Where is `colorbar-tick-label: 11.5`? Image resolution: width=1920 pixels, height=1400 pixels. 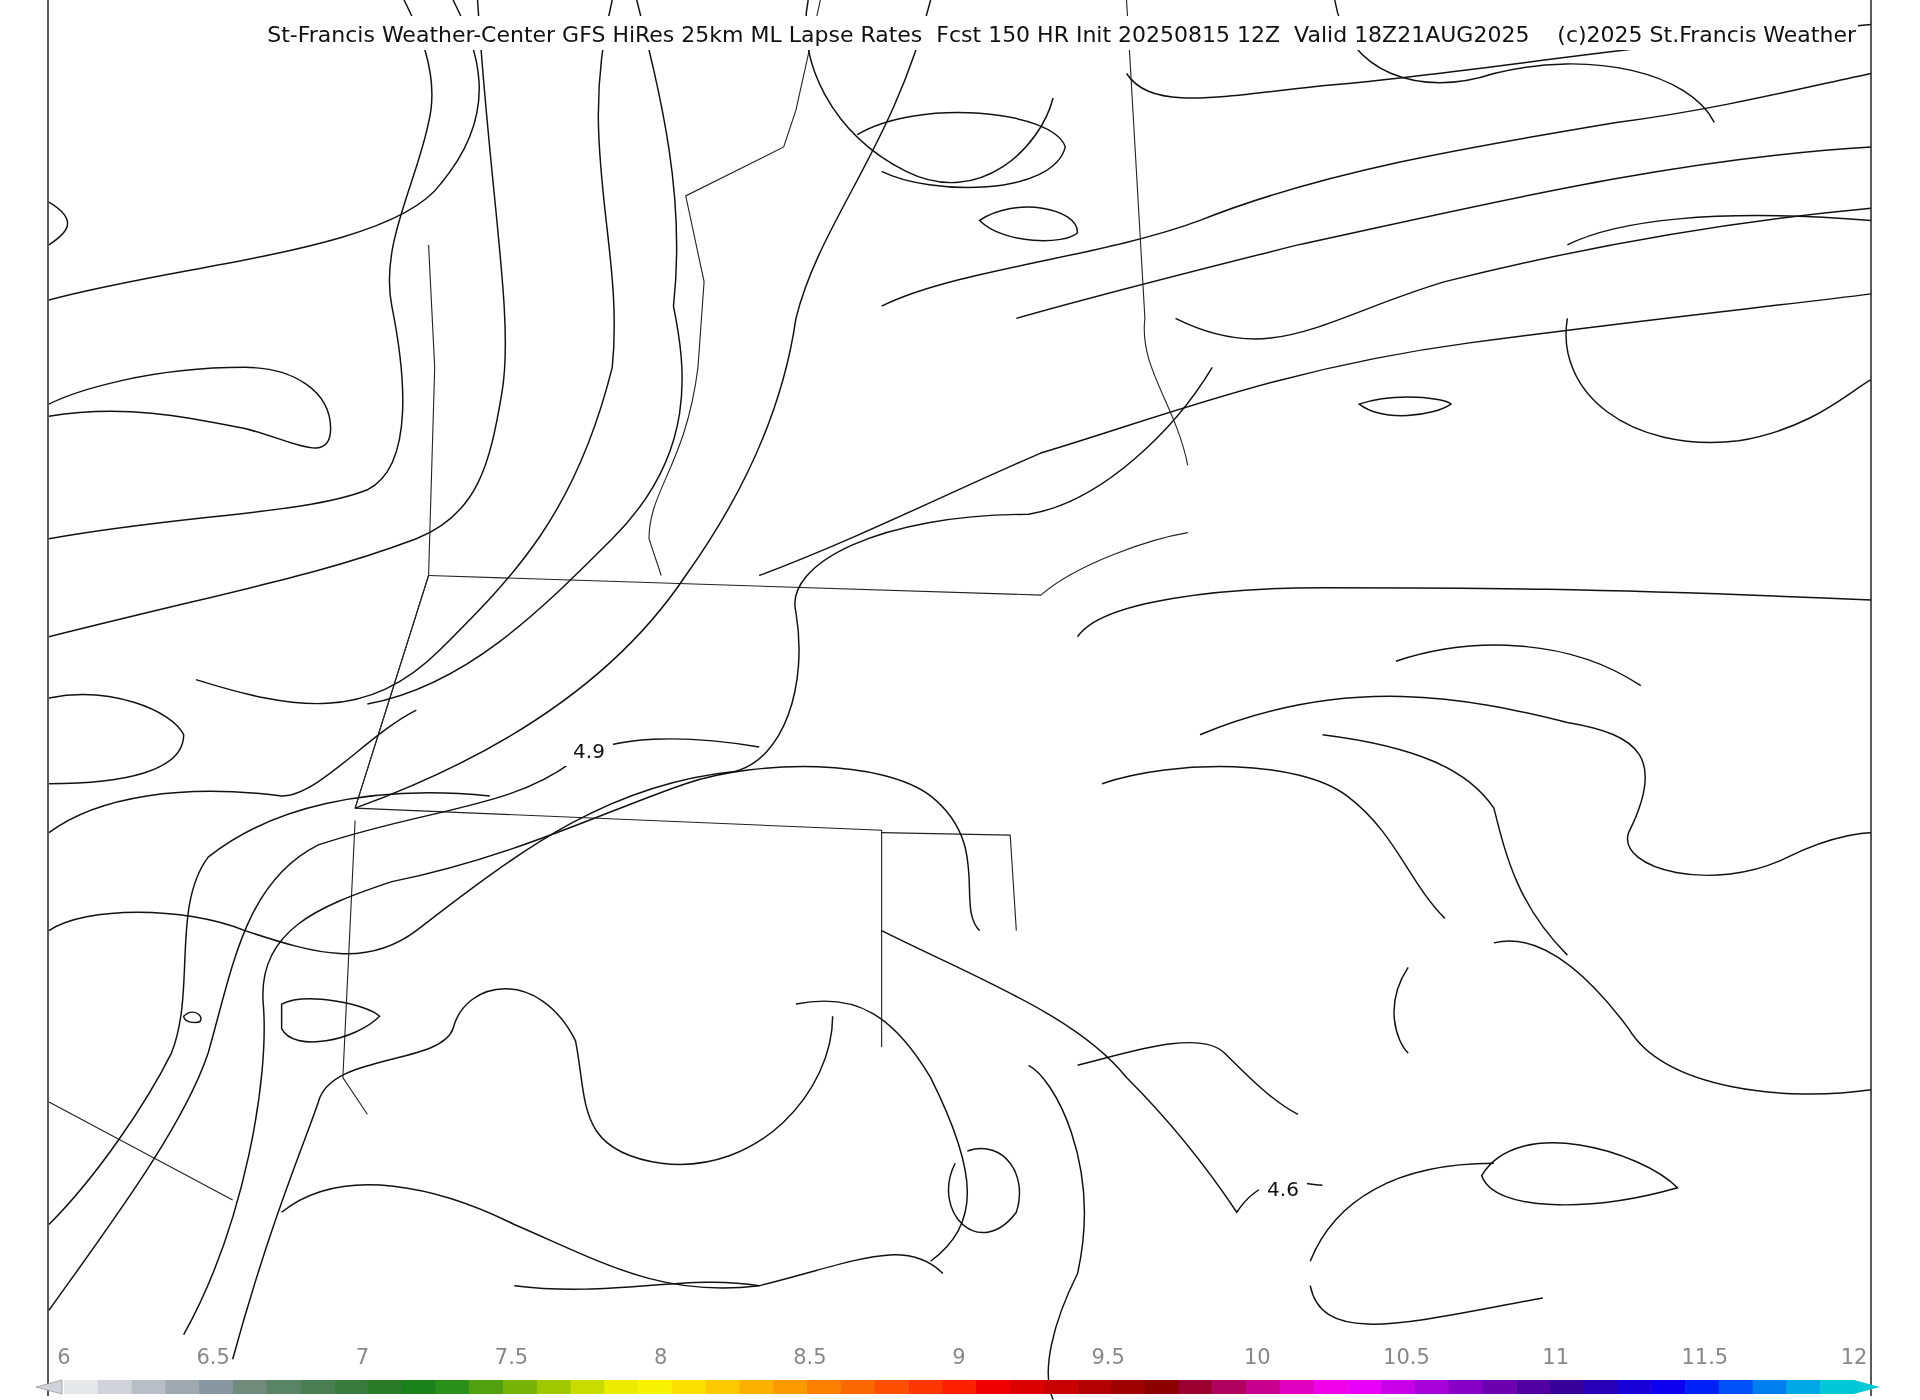
colorbar-tick-label: 11.5 is located at coordinates (1705, 1357).